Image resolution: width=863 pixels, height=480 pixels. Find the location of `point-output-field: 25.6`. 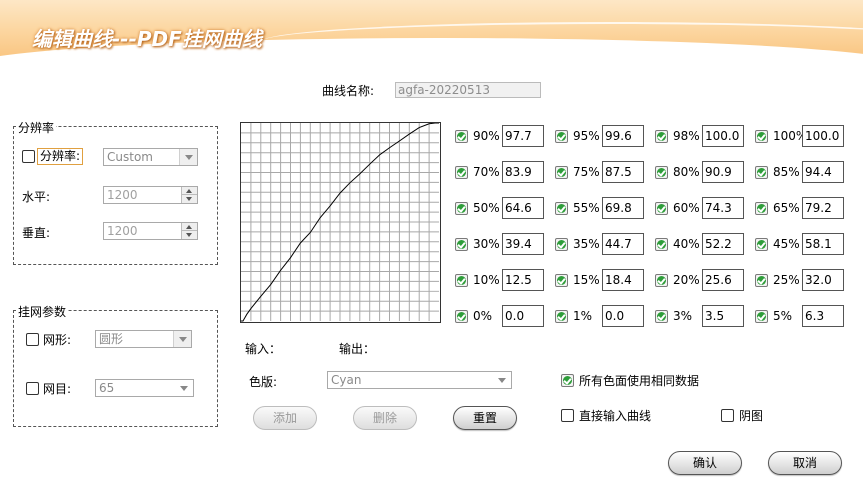

point-output-field: 25.6 is located at coordinates (723, 280).